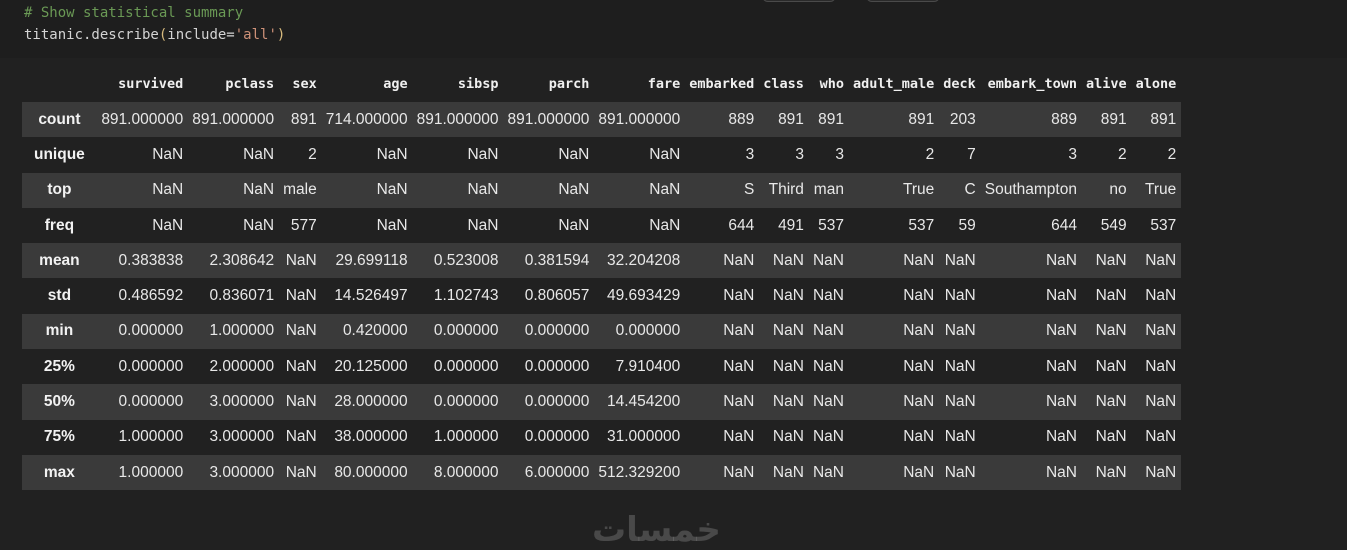 The height and width of the screenshot is (550, 1347). Describe the element at coordinates (799, 154) in the screenshot. I see `table-cell: 3` at that location.